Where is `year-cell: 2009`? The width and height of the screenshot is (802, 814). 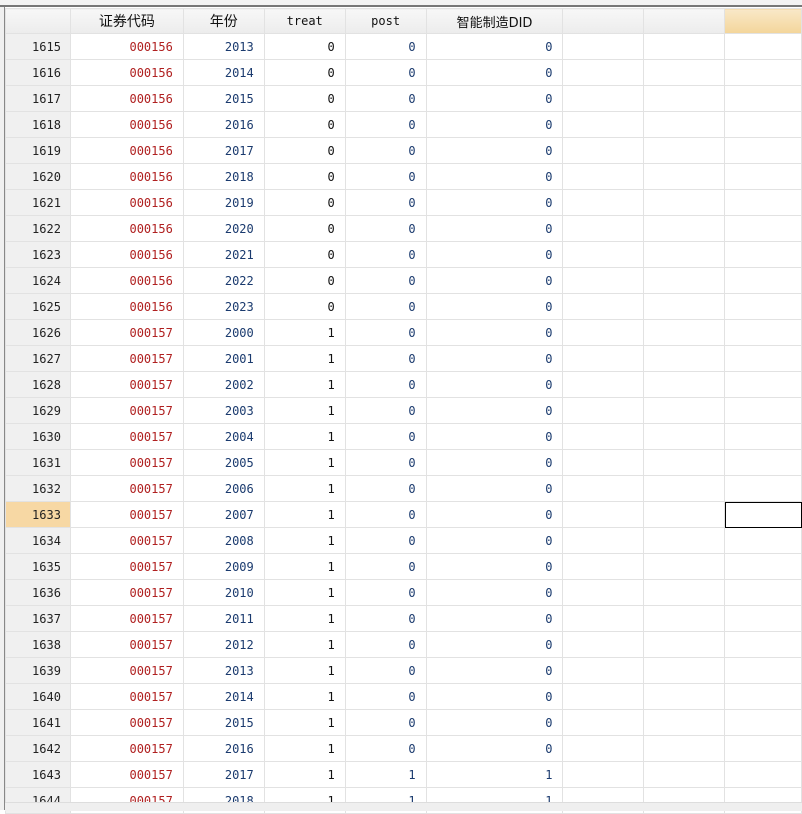 year-cell: 2009 is located at coordinates (223, 566).